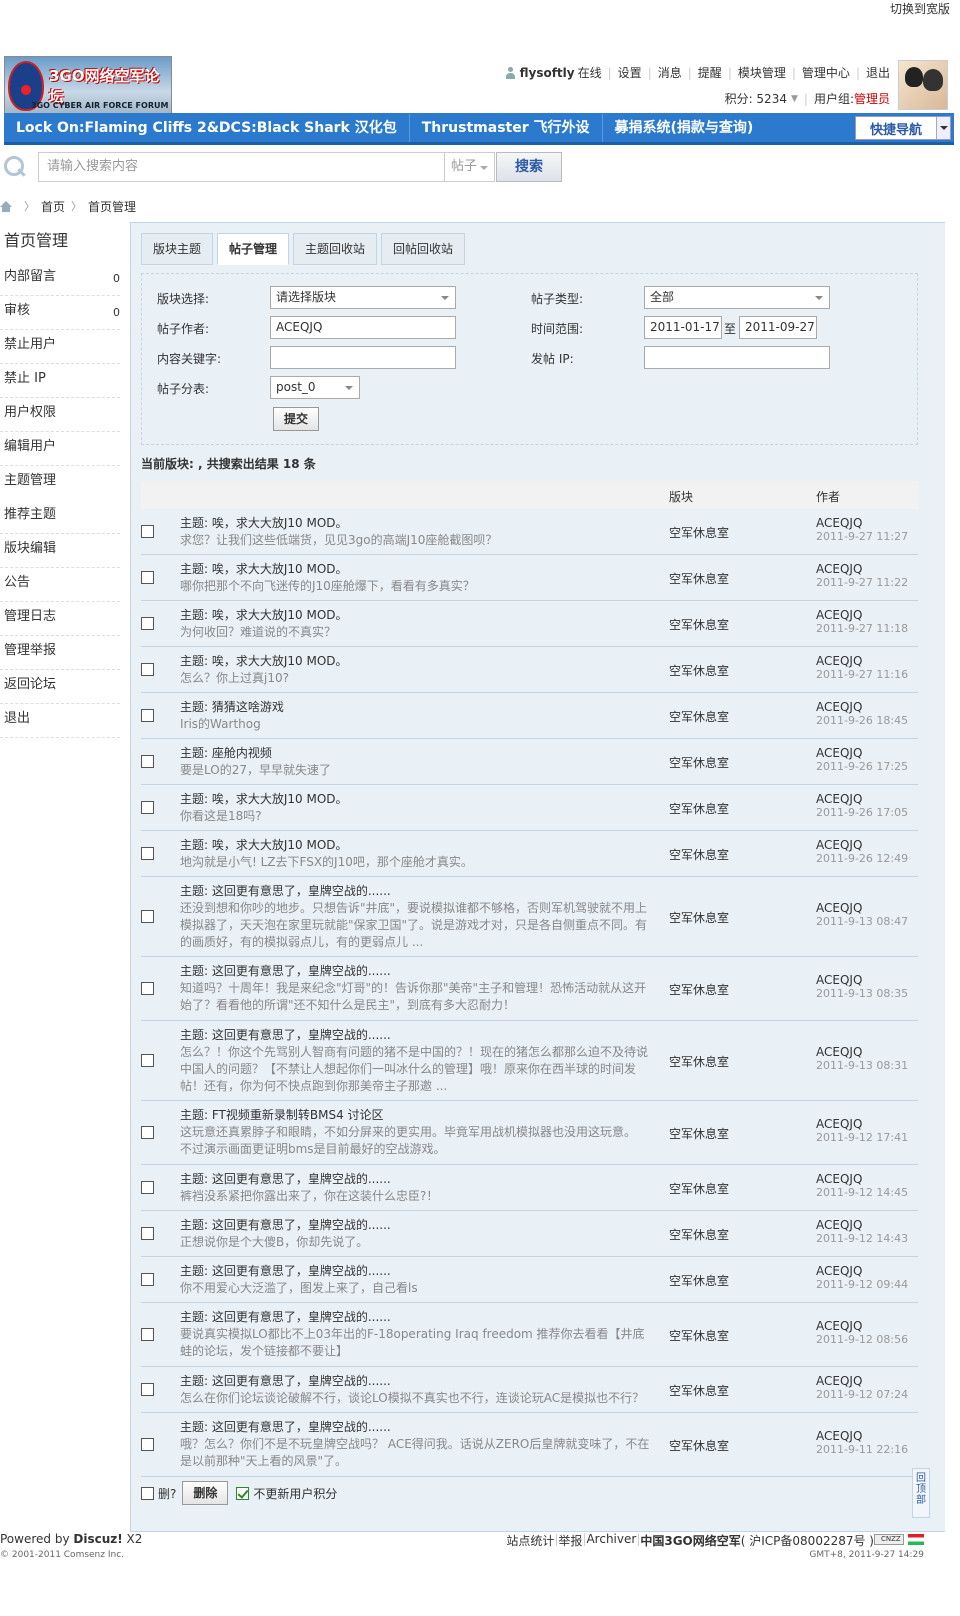  What do you see at coordinates (878, 72) in the screenshot?
I see `logout-link: 退出` at bounding box center [878, 72].